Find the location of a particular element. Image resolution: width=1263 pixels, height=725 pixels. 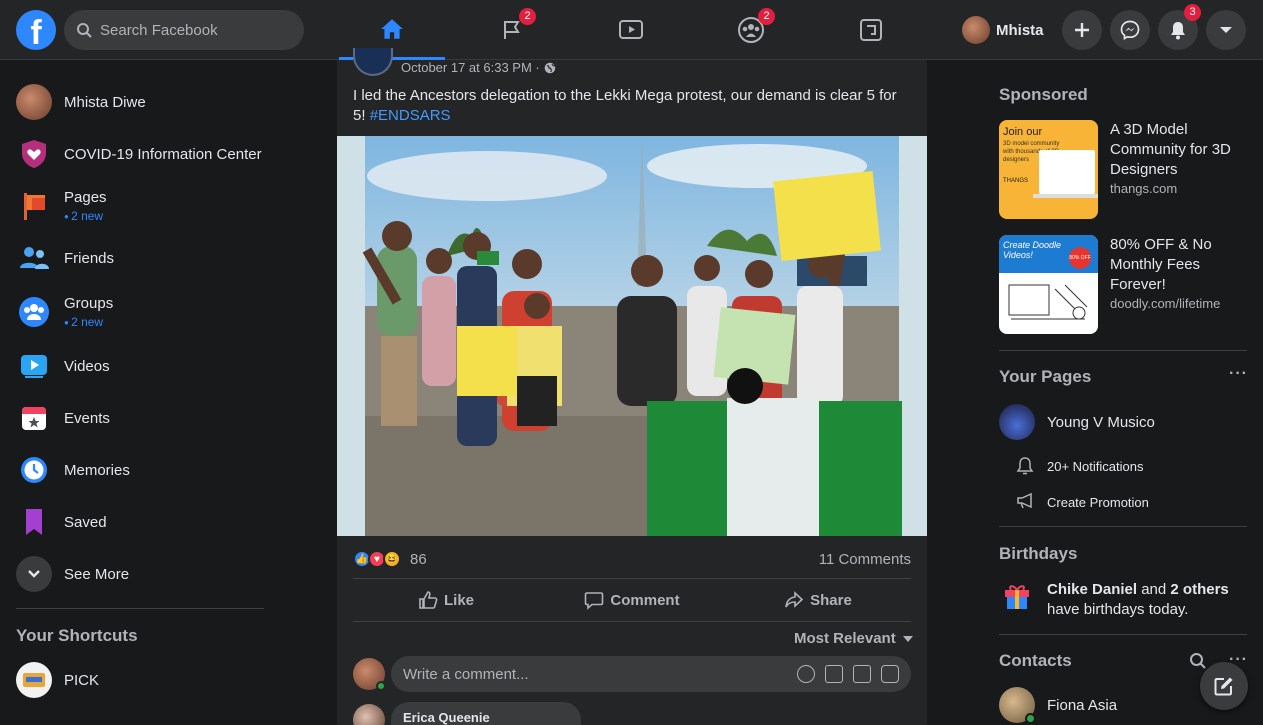

tab-watch is located at coordinates (631, 30).